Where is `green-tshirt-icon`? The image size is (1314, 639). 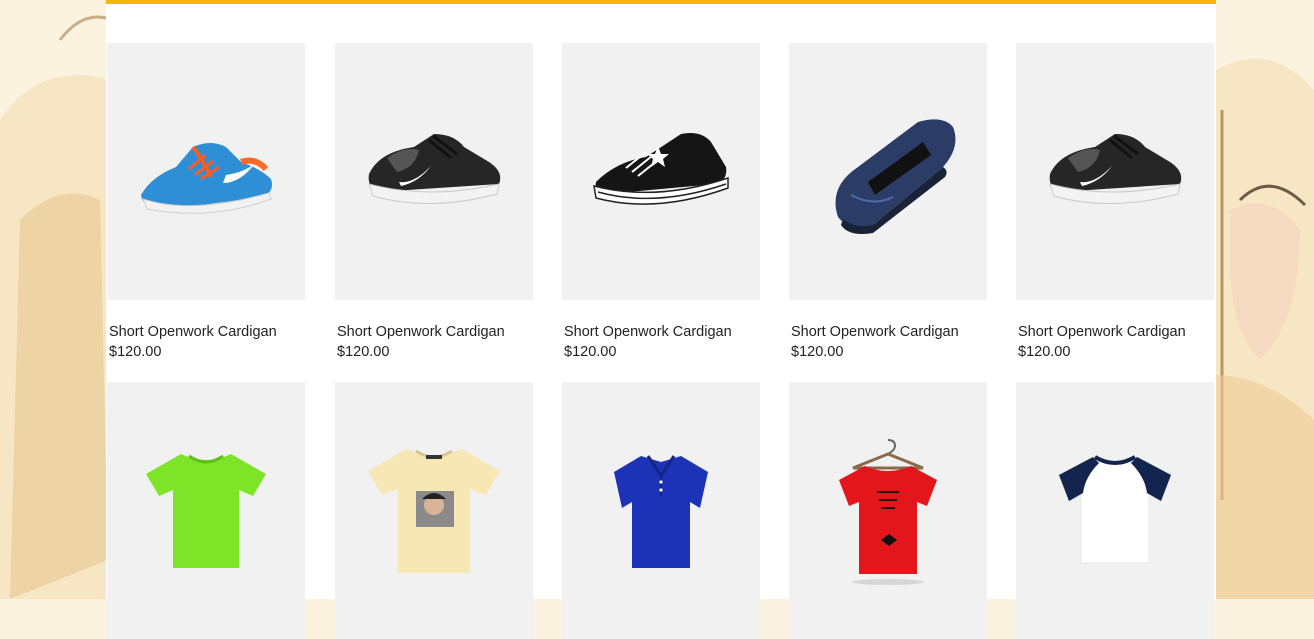 green-tshirt-icon is located at coordinates (206, 510).